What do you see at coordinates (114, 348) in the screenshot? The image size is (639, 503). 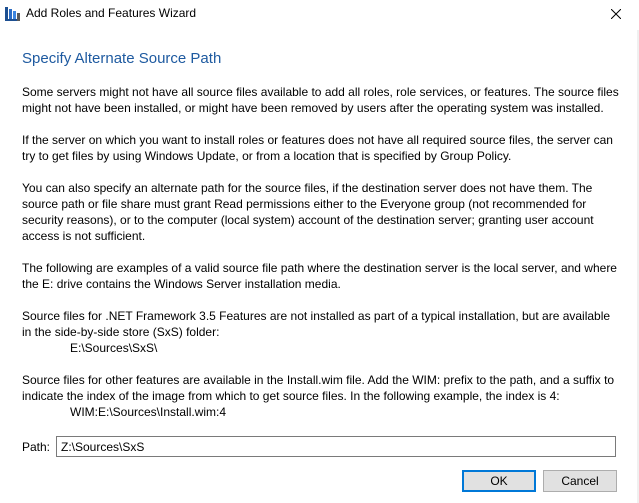 I see `example-sxs-path: E:\Sources\SxS\` at bounding box center [114, 348].